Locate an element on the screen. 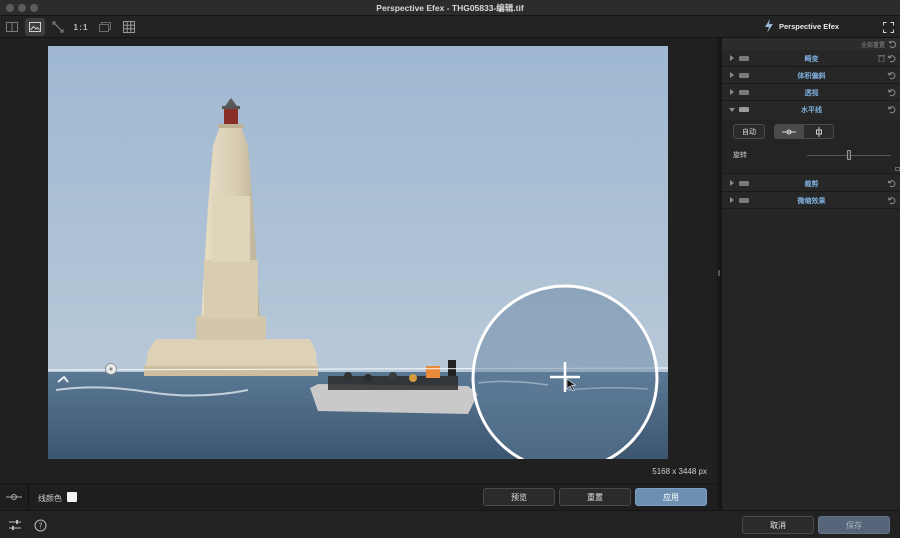 The width and height of the screenshot is (900, 538). collapse-marker is located at coordinates (897, 169).